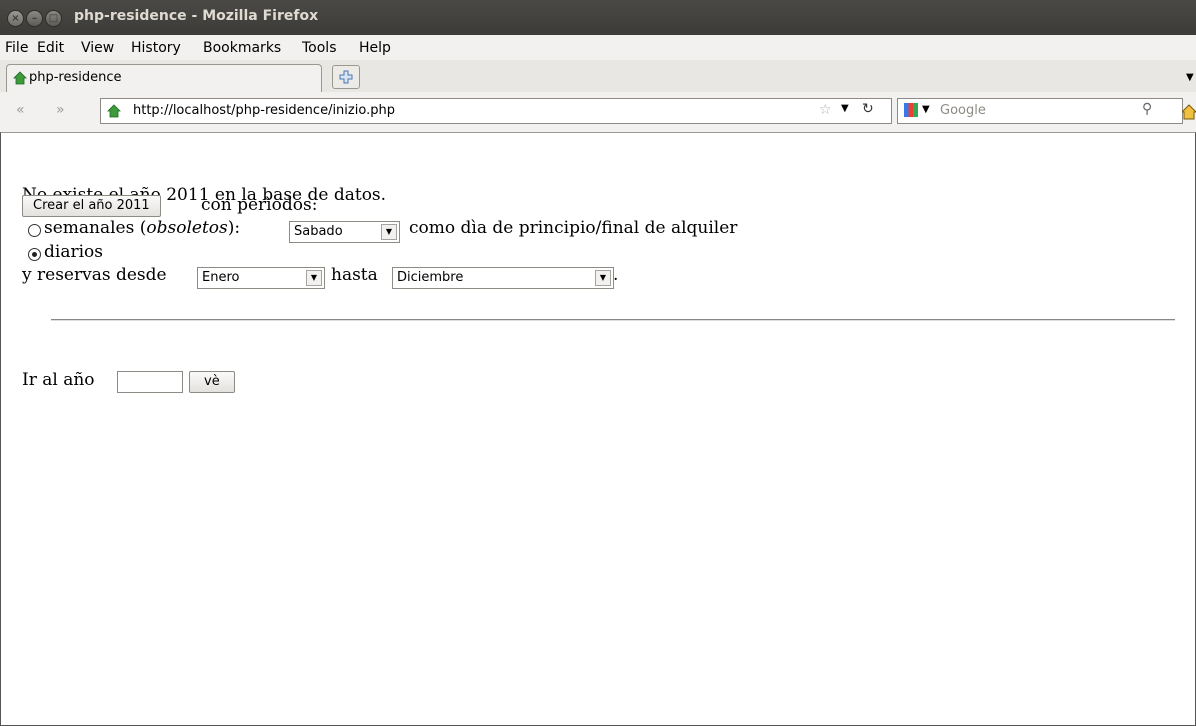 The image size is (1196, 726). I want to click on maximize-window-icon: □, so click(53, 18).